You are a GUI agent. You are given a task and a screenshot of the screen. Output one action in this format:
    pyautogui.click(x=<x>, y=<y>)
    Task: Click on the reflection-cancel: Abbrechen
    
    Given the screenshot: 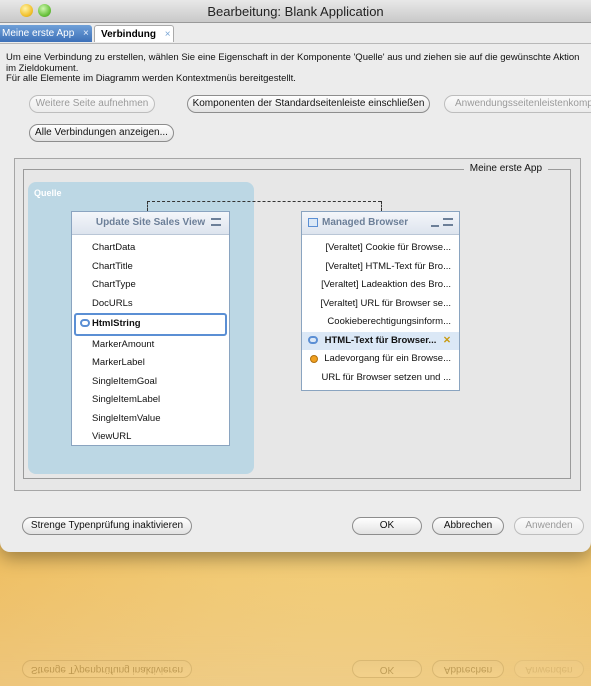 What is the action you would take?
    pyautogui.click(x=468, y=669)
    